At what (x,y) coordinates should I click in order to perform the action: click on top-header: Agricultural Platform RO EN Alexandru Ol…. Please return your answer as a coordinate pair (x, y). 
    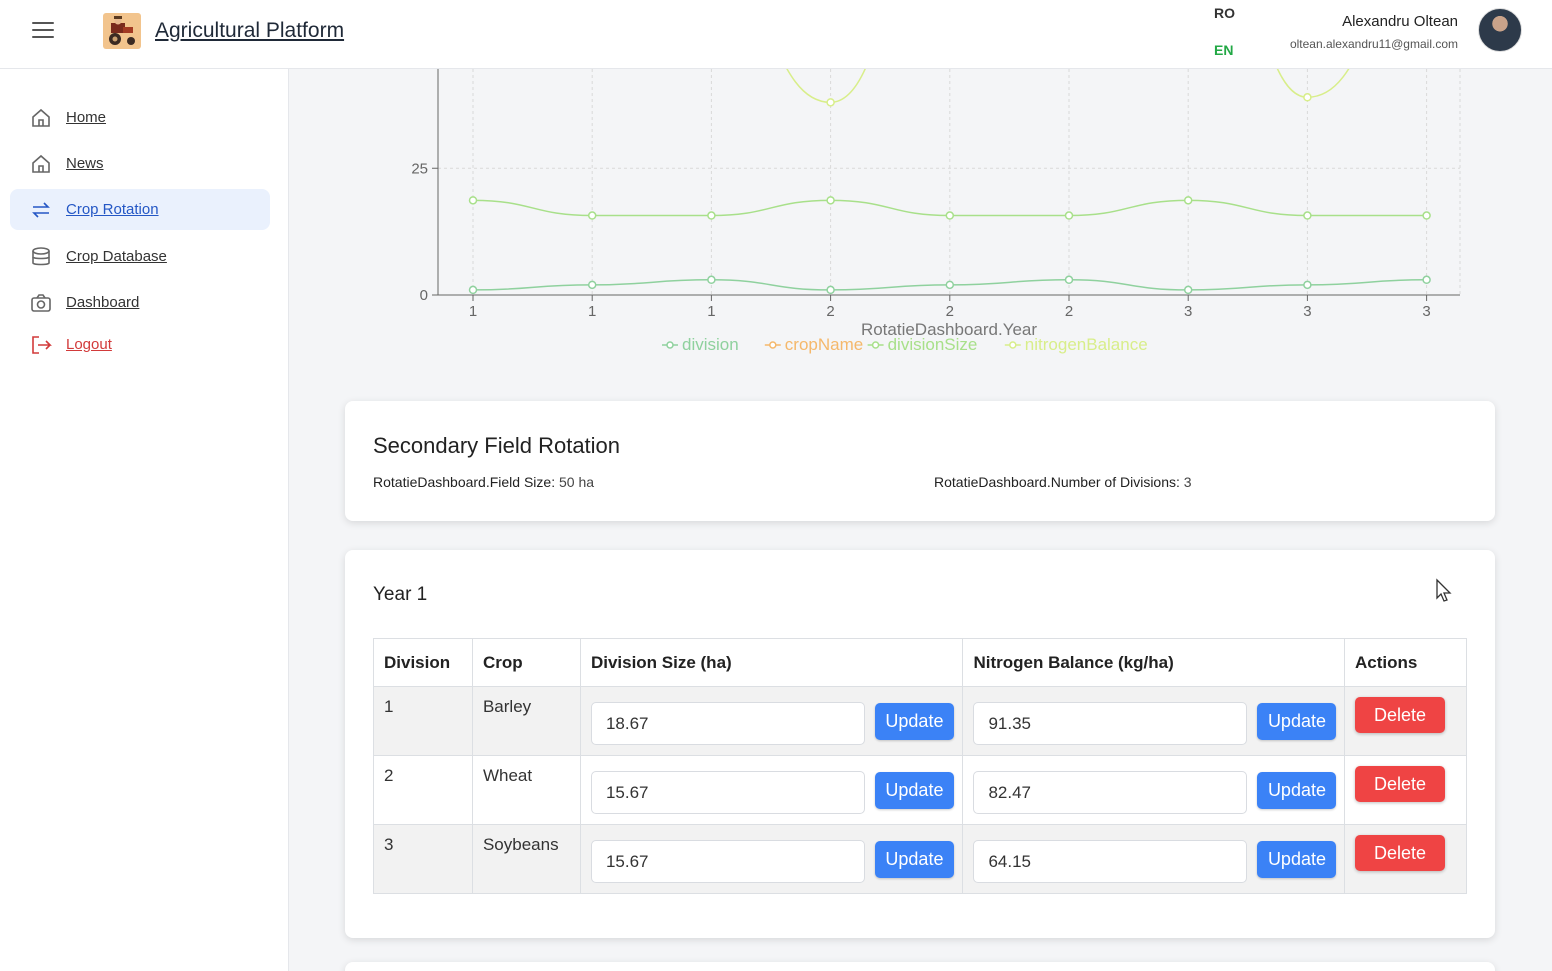
    Looking at the image, I should click on (776, 34).